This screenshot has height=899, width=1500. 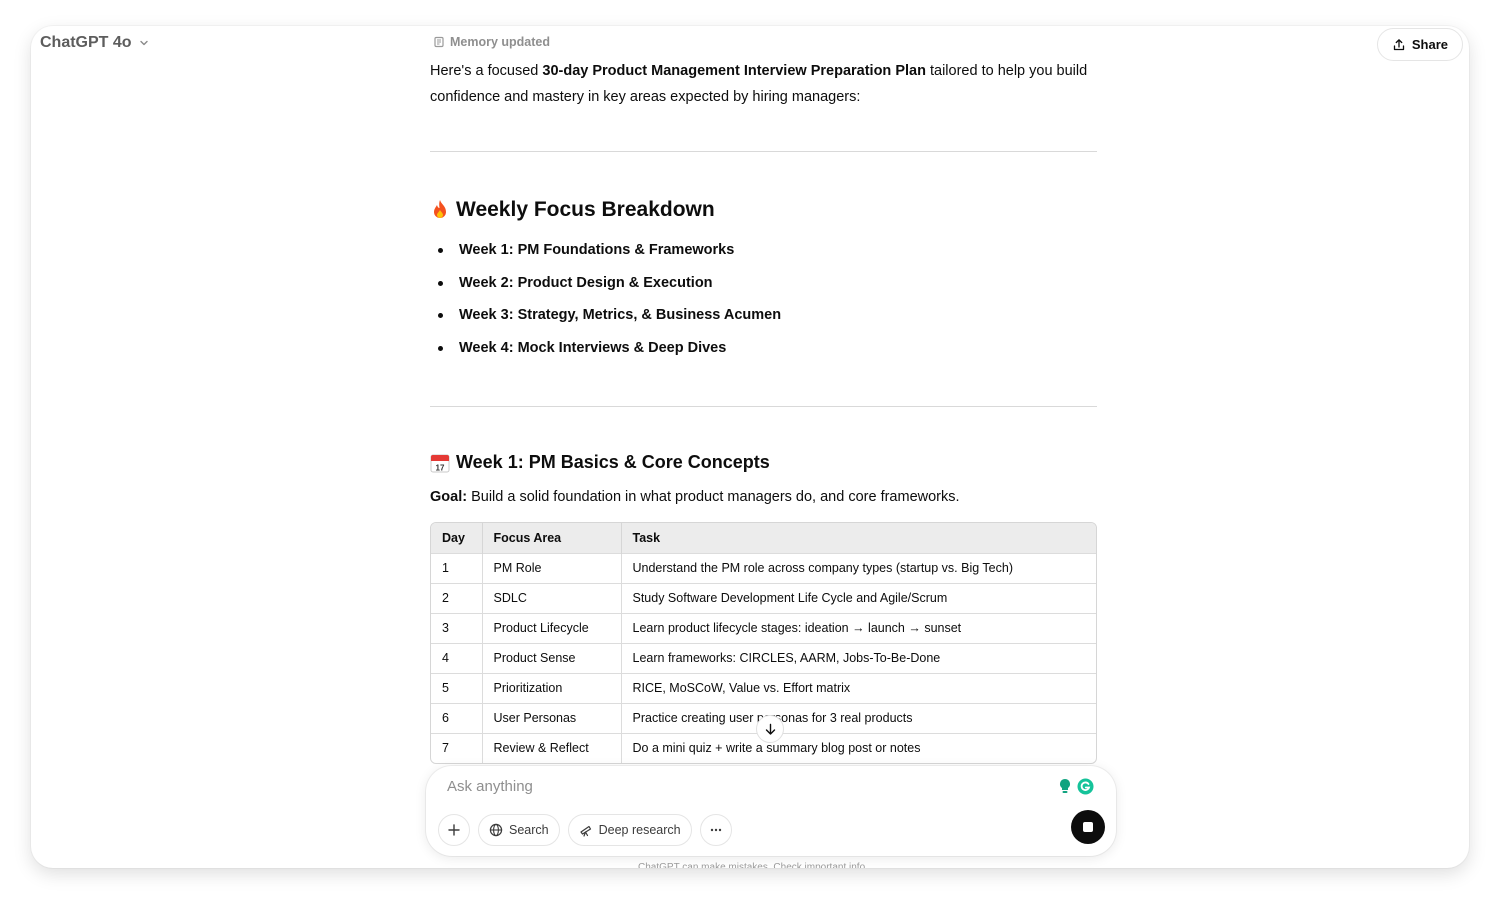 What do you see at coordinates (1075, 786) in the screenshot?
I see `extension-icons` at bounding box center [1075, 786].